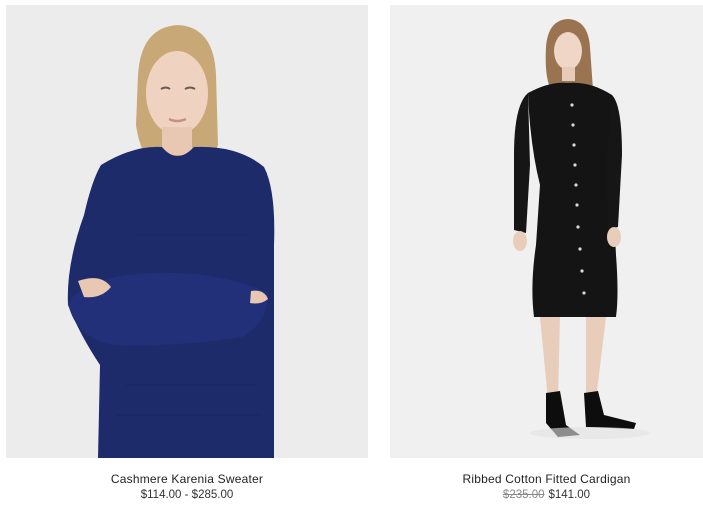 This screenshot has width=703, height=509. I want to click on price-range: $114.00 - $285.00, so click(187, 495).